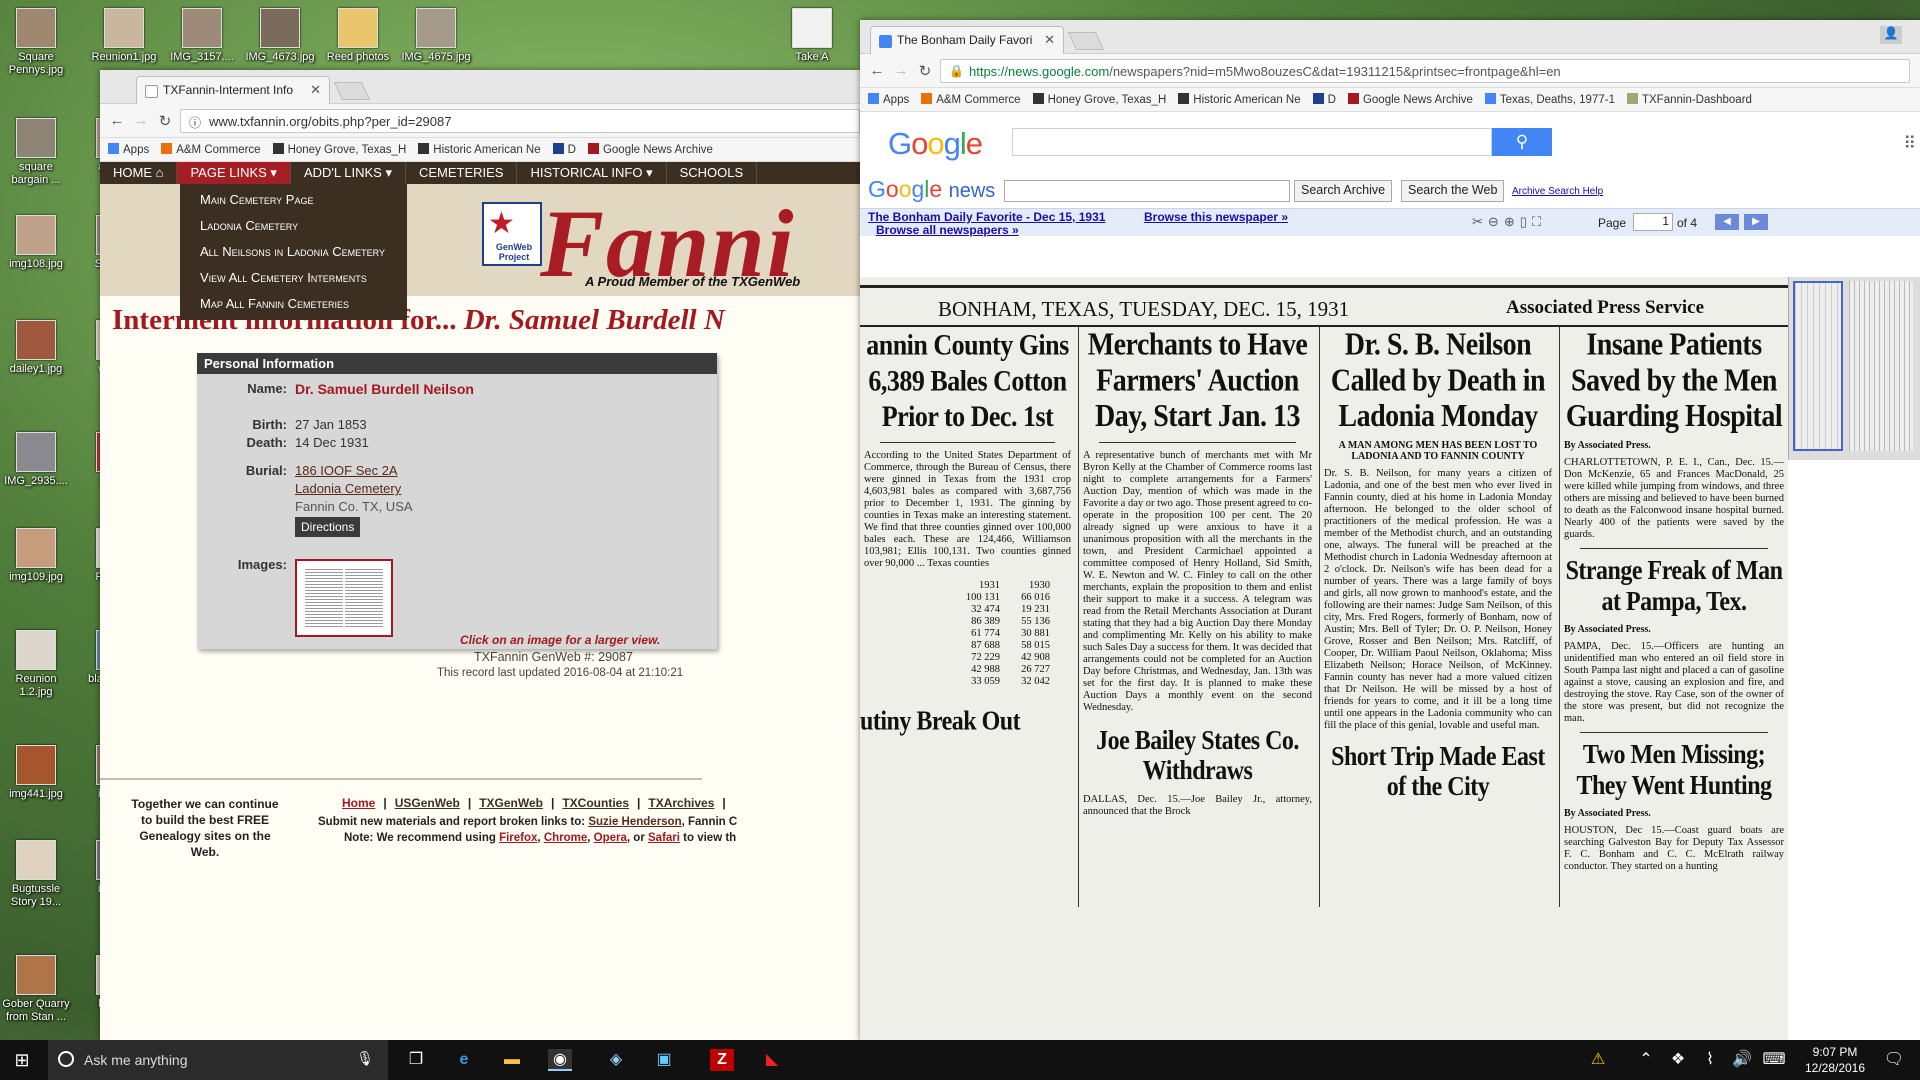  What do you see at coordinates (416, 1060) in the screenshot?
I see `task-view-icon: ❐` at bounding box center [416, 1060].